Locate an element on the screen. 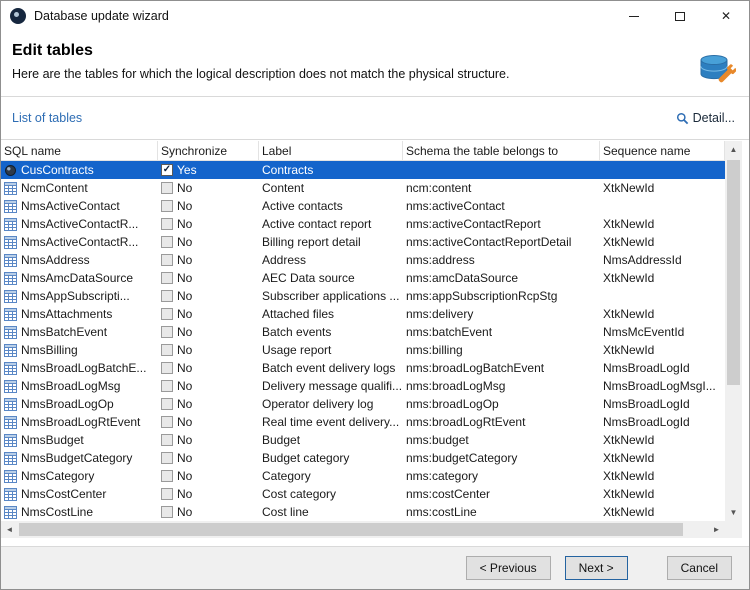 The height and width of the screenshot is (590, 750). vertical-scrollbar: ▲ ▼ is located at coordinates (733, 331).